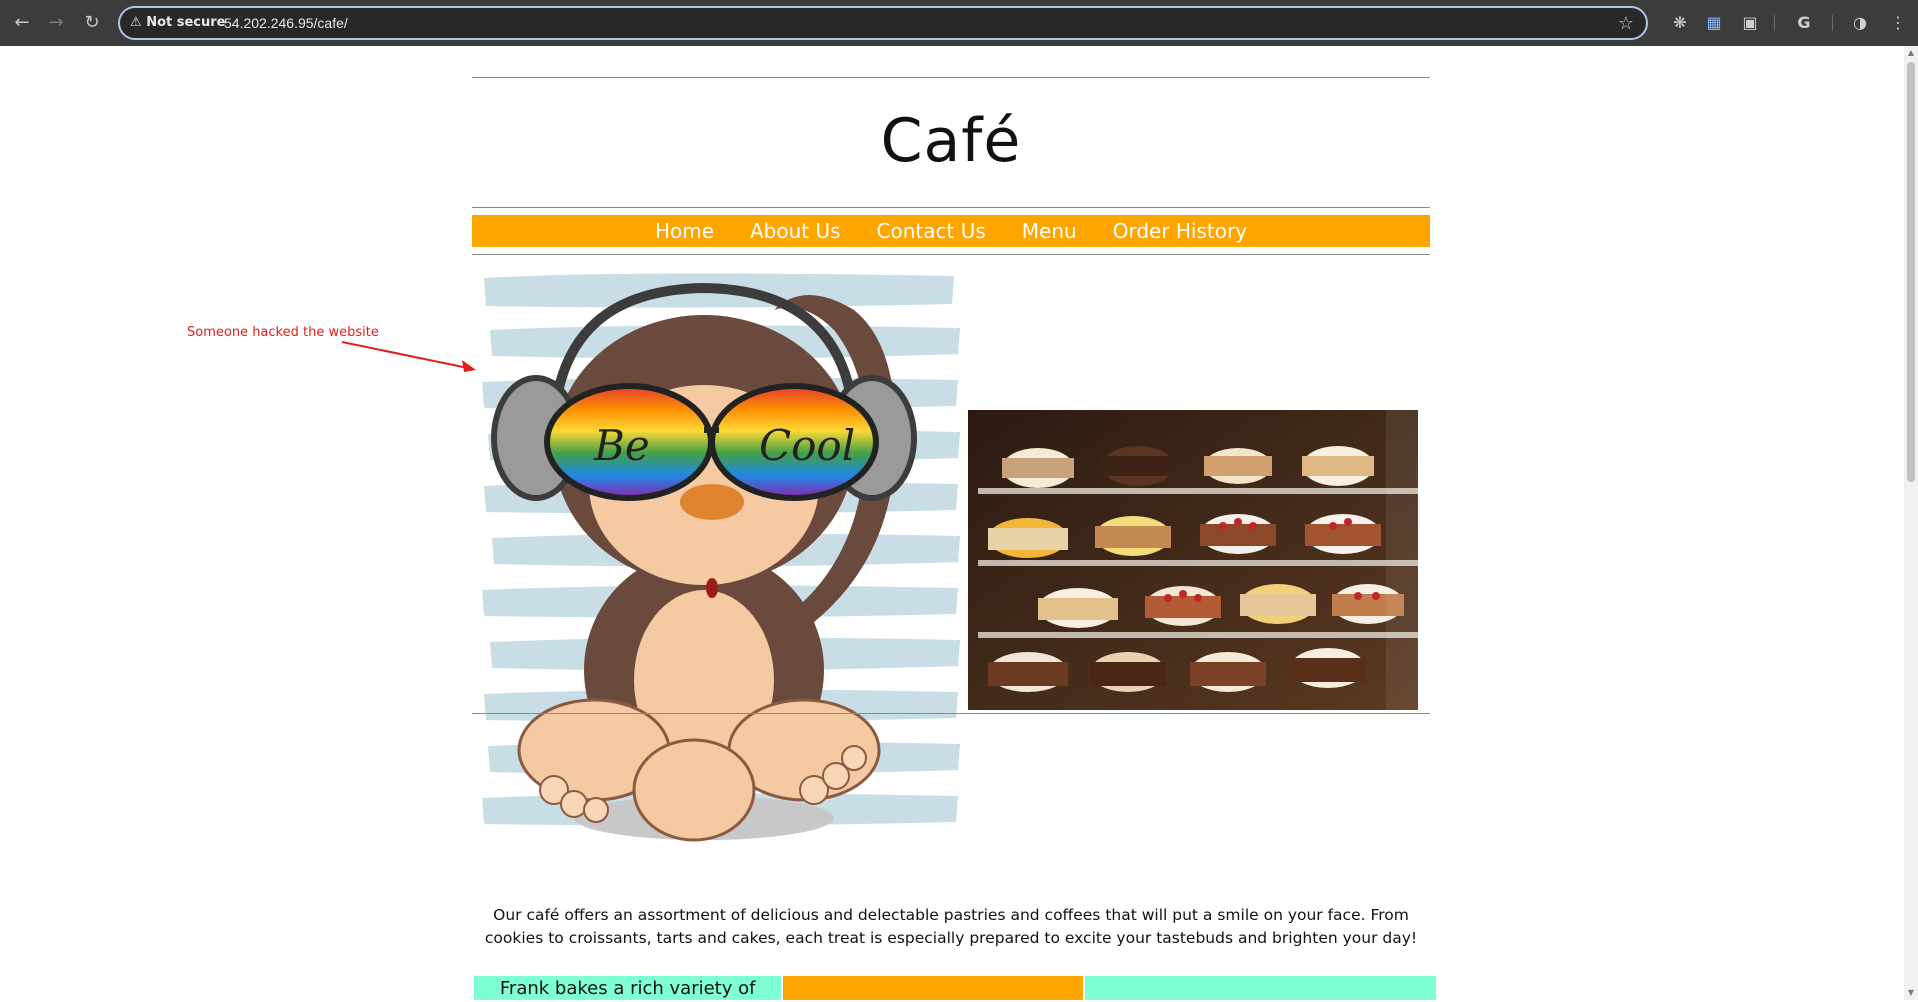  I want to click on svg-text: Cool, so click(807, 445).